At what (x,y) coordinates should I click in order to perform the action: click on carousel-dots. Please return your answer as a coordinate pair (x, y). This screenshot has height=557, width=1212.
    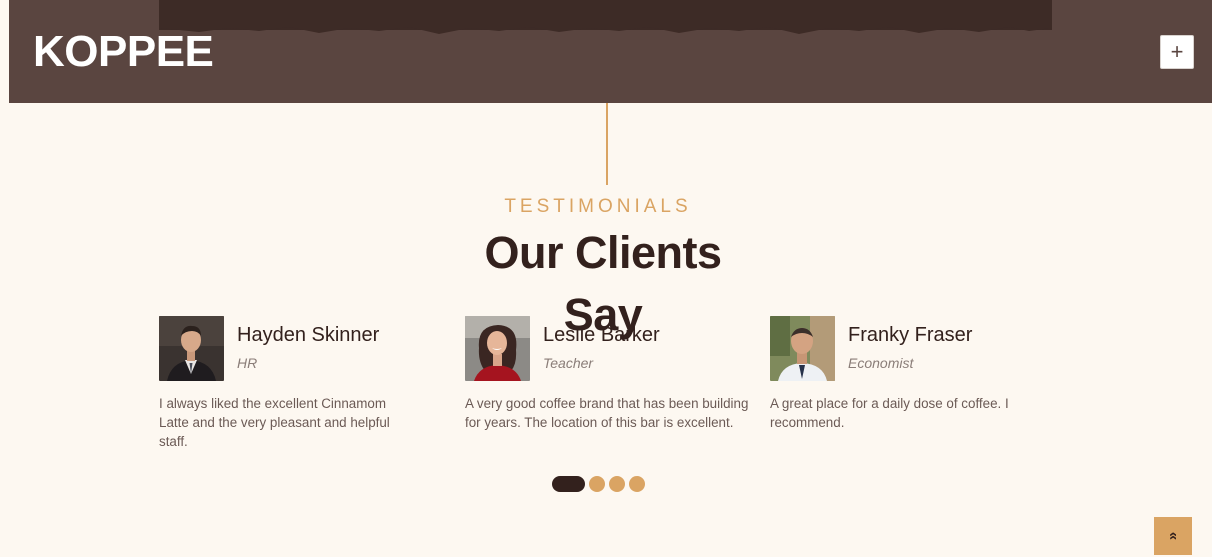
    Looking at the image, I should click on (598, 484).